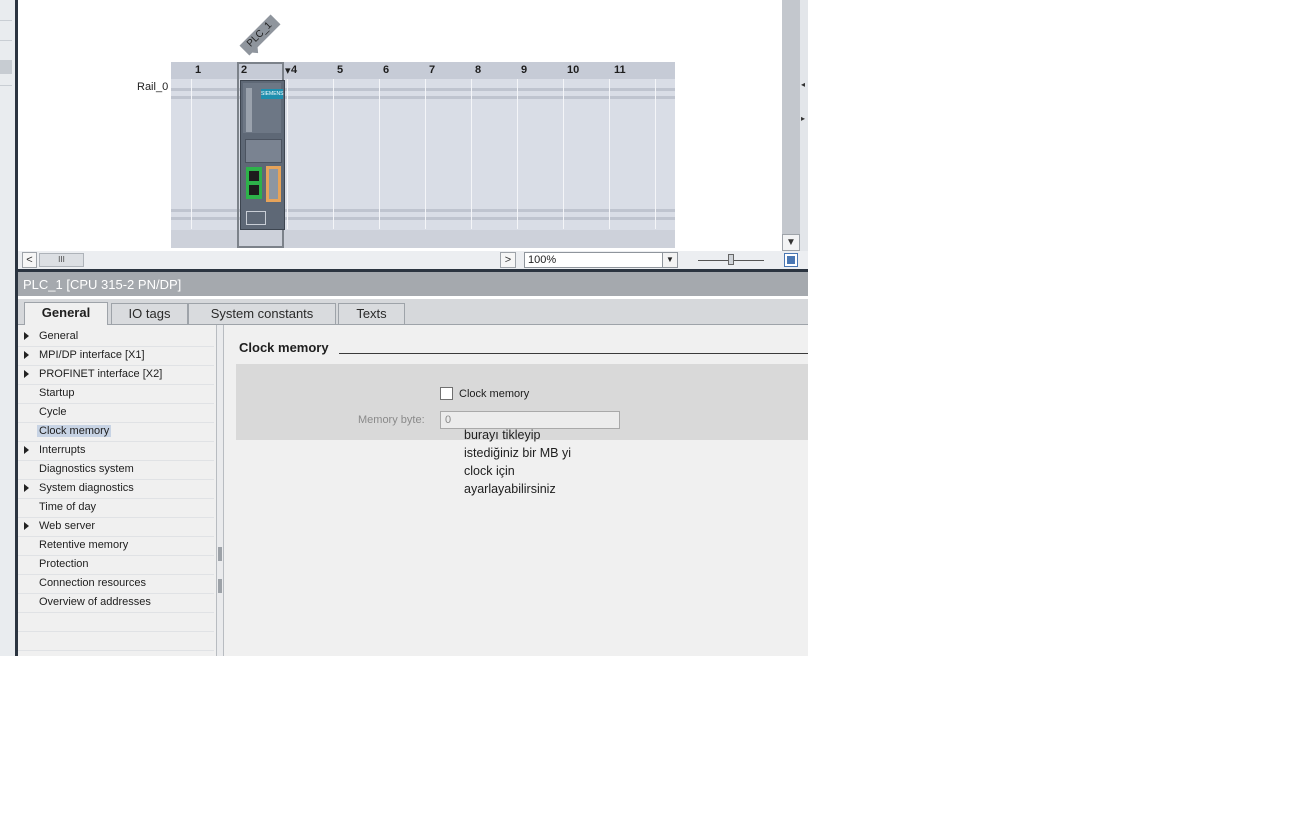 This screenshot has height=826, width=1292. Describe the element at coordinates (601, 260) in the screenshot. I see `zoom-select: 100% ▼` at that location.